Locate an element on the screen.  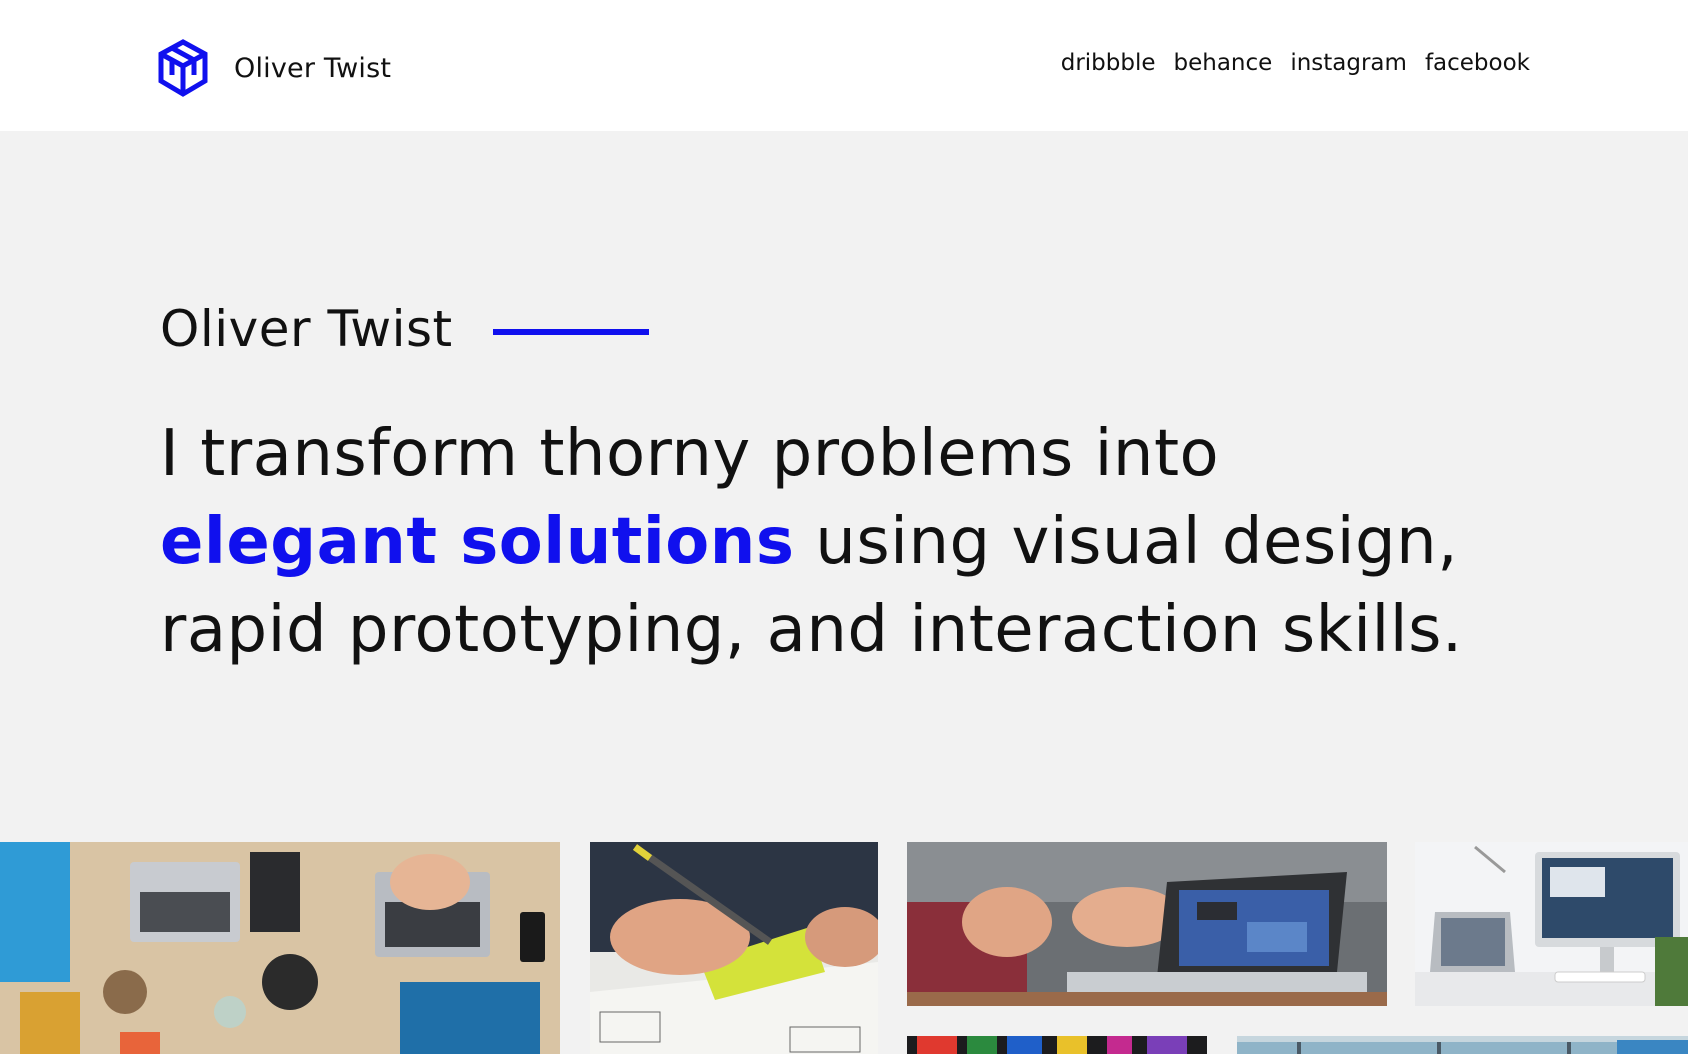
gallery-photo-desk-top-down is located at coordinates (280, 948).